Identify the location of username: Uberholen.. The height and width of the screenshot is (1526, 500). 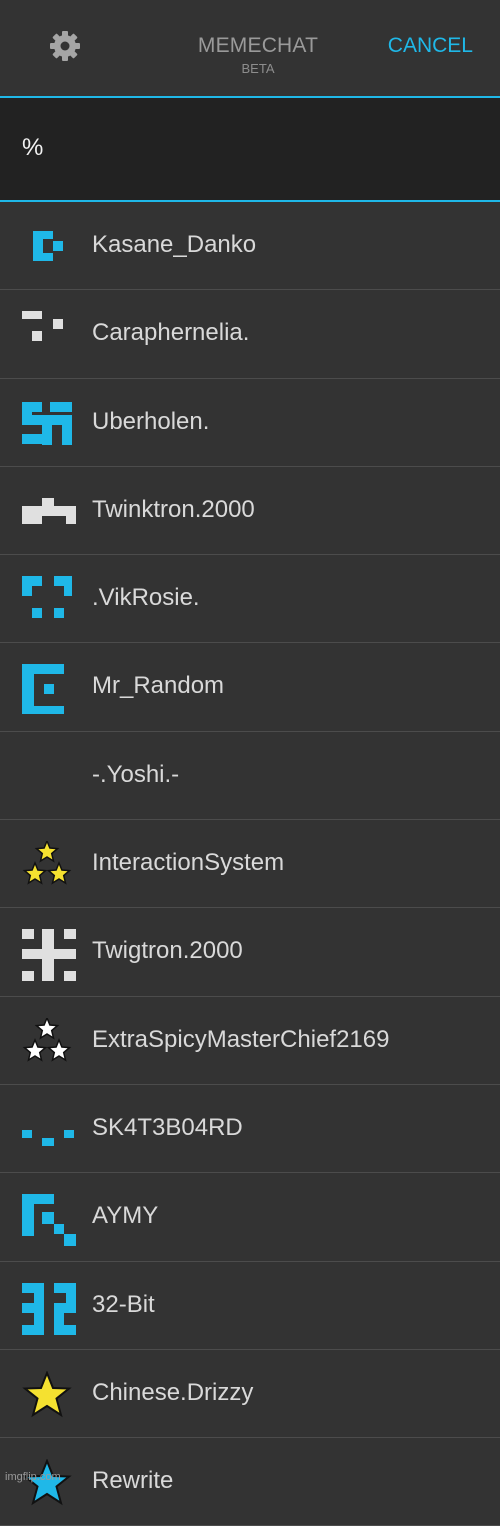
(151, 421).